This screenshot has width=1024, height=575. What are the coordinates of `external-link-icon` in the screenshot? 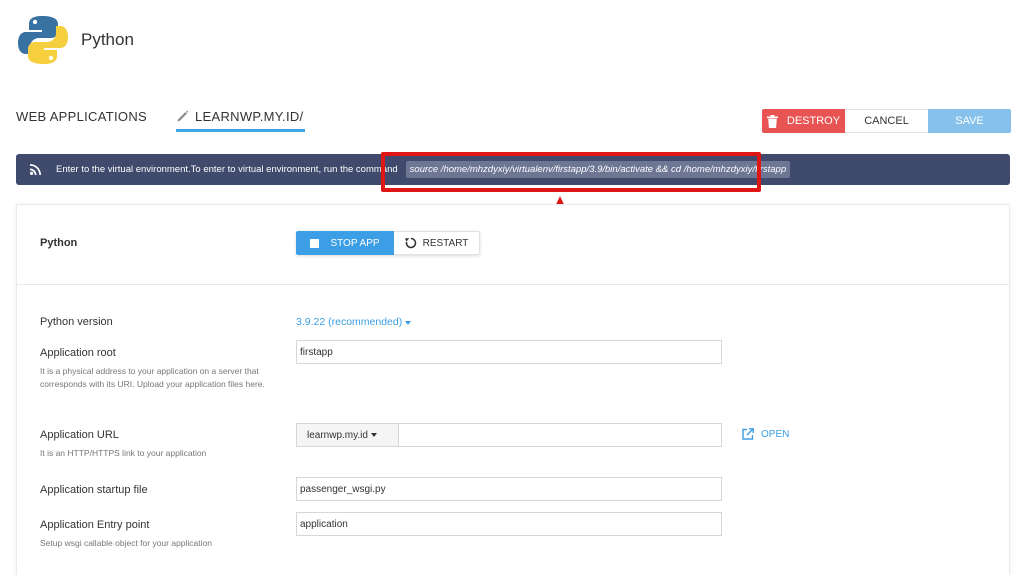 It's located at (748, 434).